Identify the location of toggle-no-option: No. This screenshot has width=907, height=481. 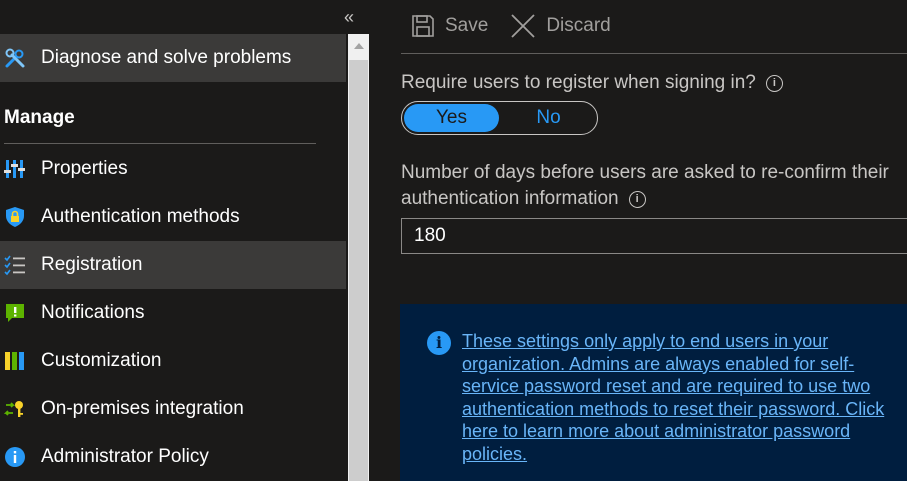
(548, 118).